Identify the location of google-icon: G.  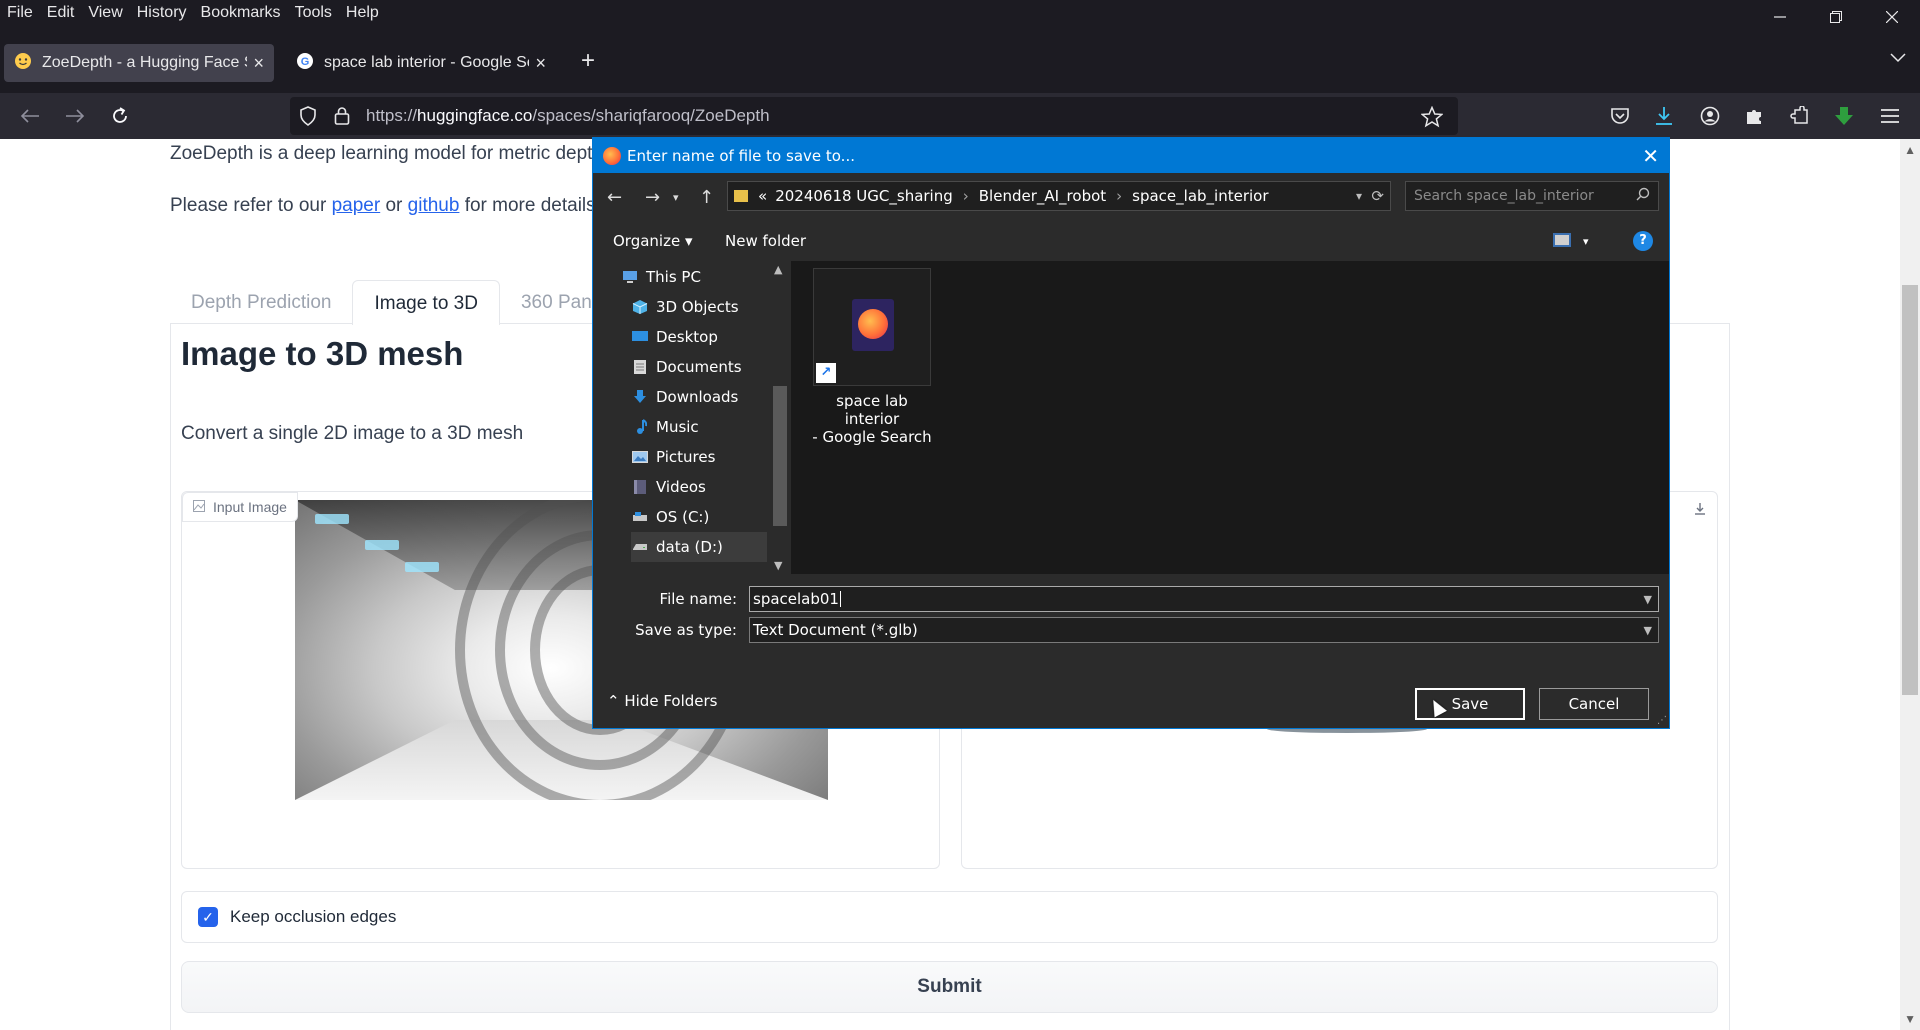
(305, 63).